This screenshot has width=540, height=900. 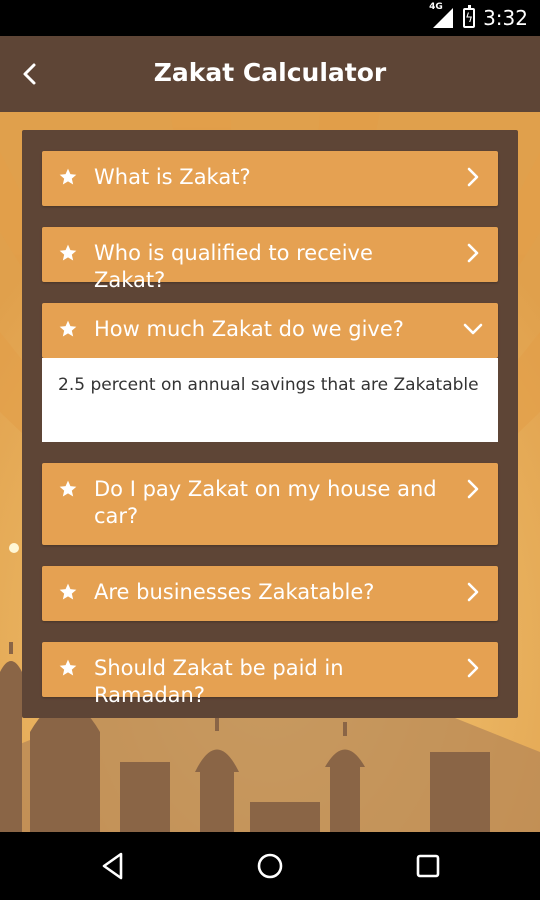 I want to click on faq-item-who-is-qualified: Who is qualified to receive Zakat?, so click(x=270, y=259).